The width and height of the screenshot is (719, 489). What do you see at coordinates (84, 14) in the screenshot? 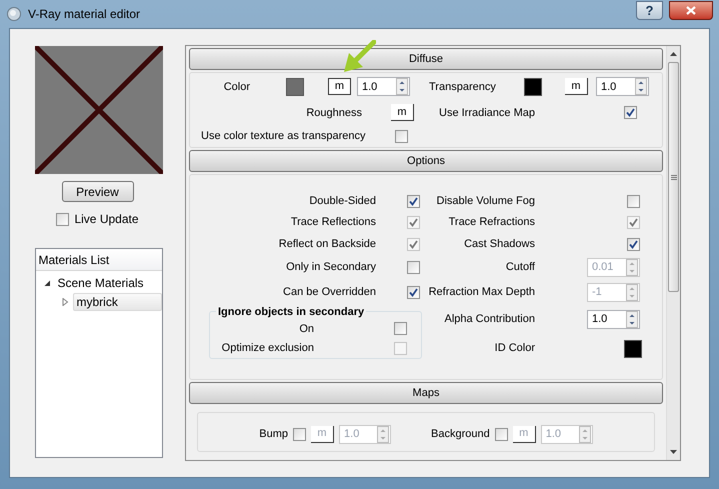
I see `window-title: V-Ray material editor` at bounding box center [84, 14].